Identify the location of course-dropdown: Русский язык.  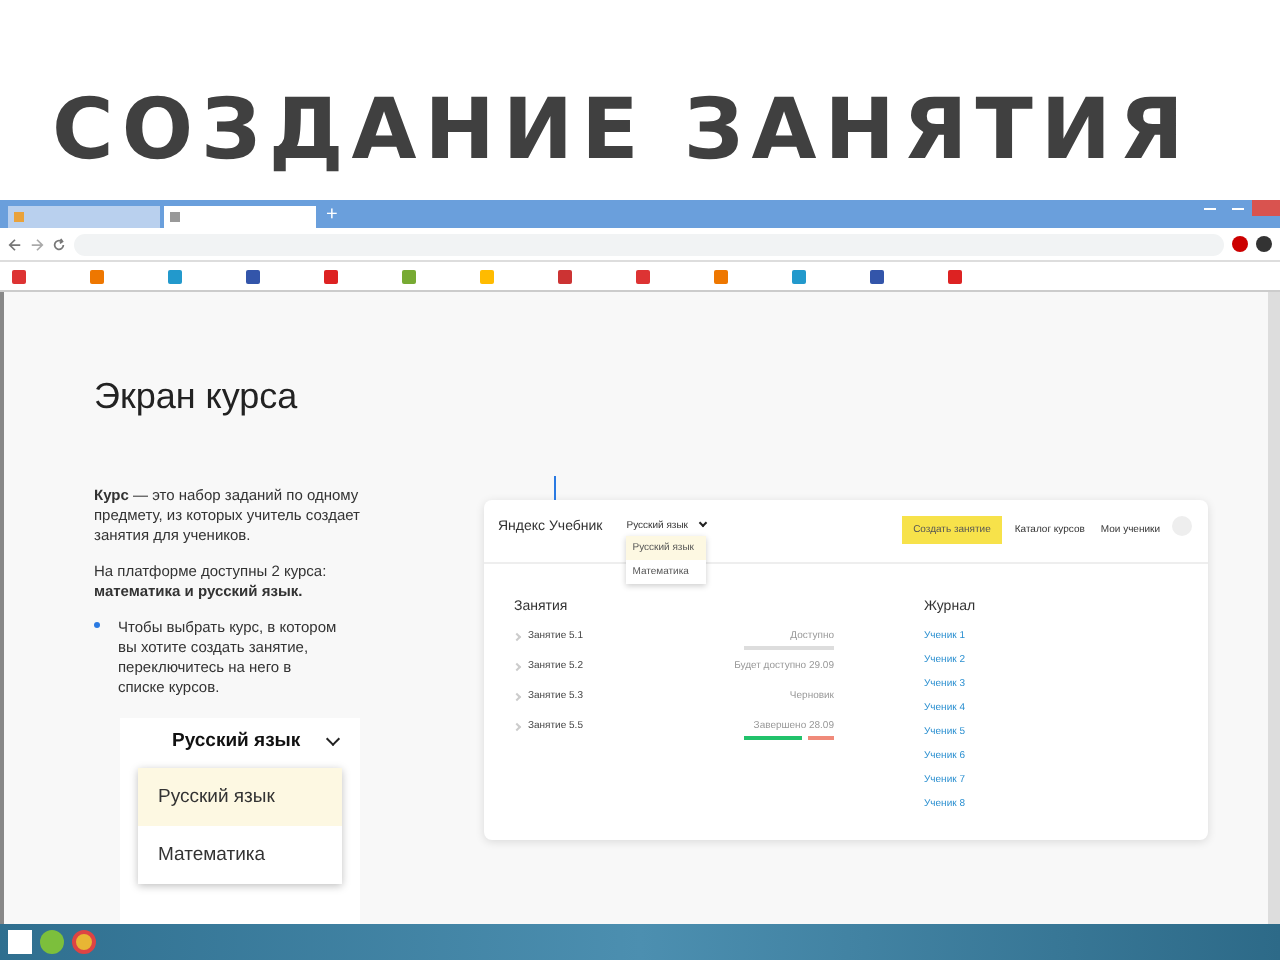
(241, 749).